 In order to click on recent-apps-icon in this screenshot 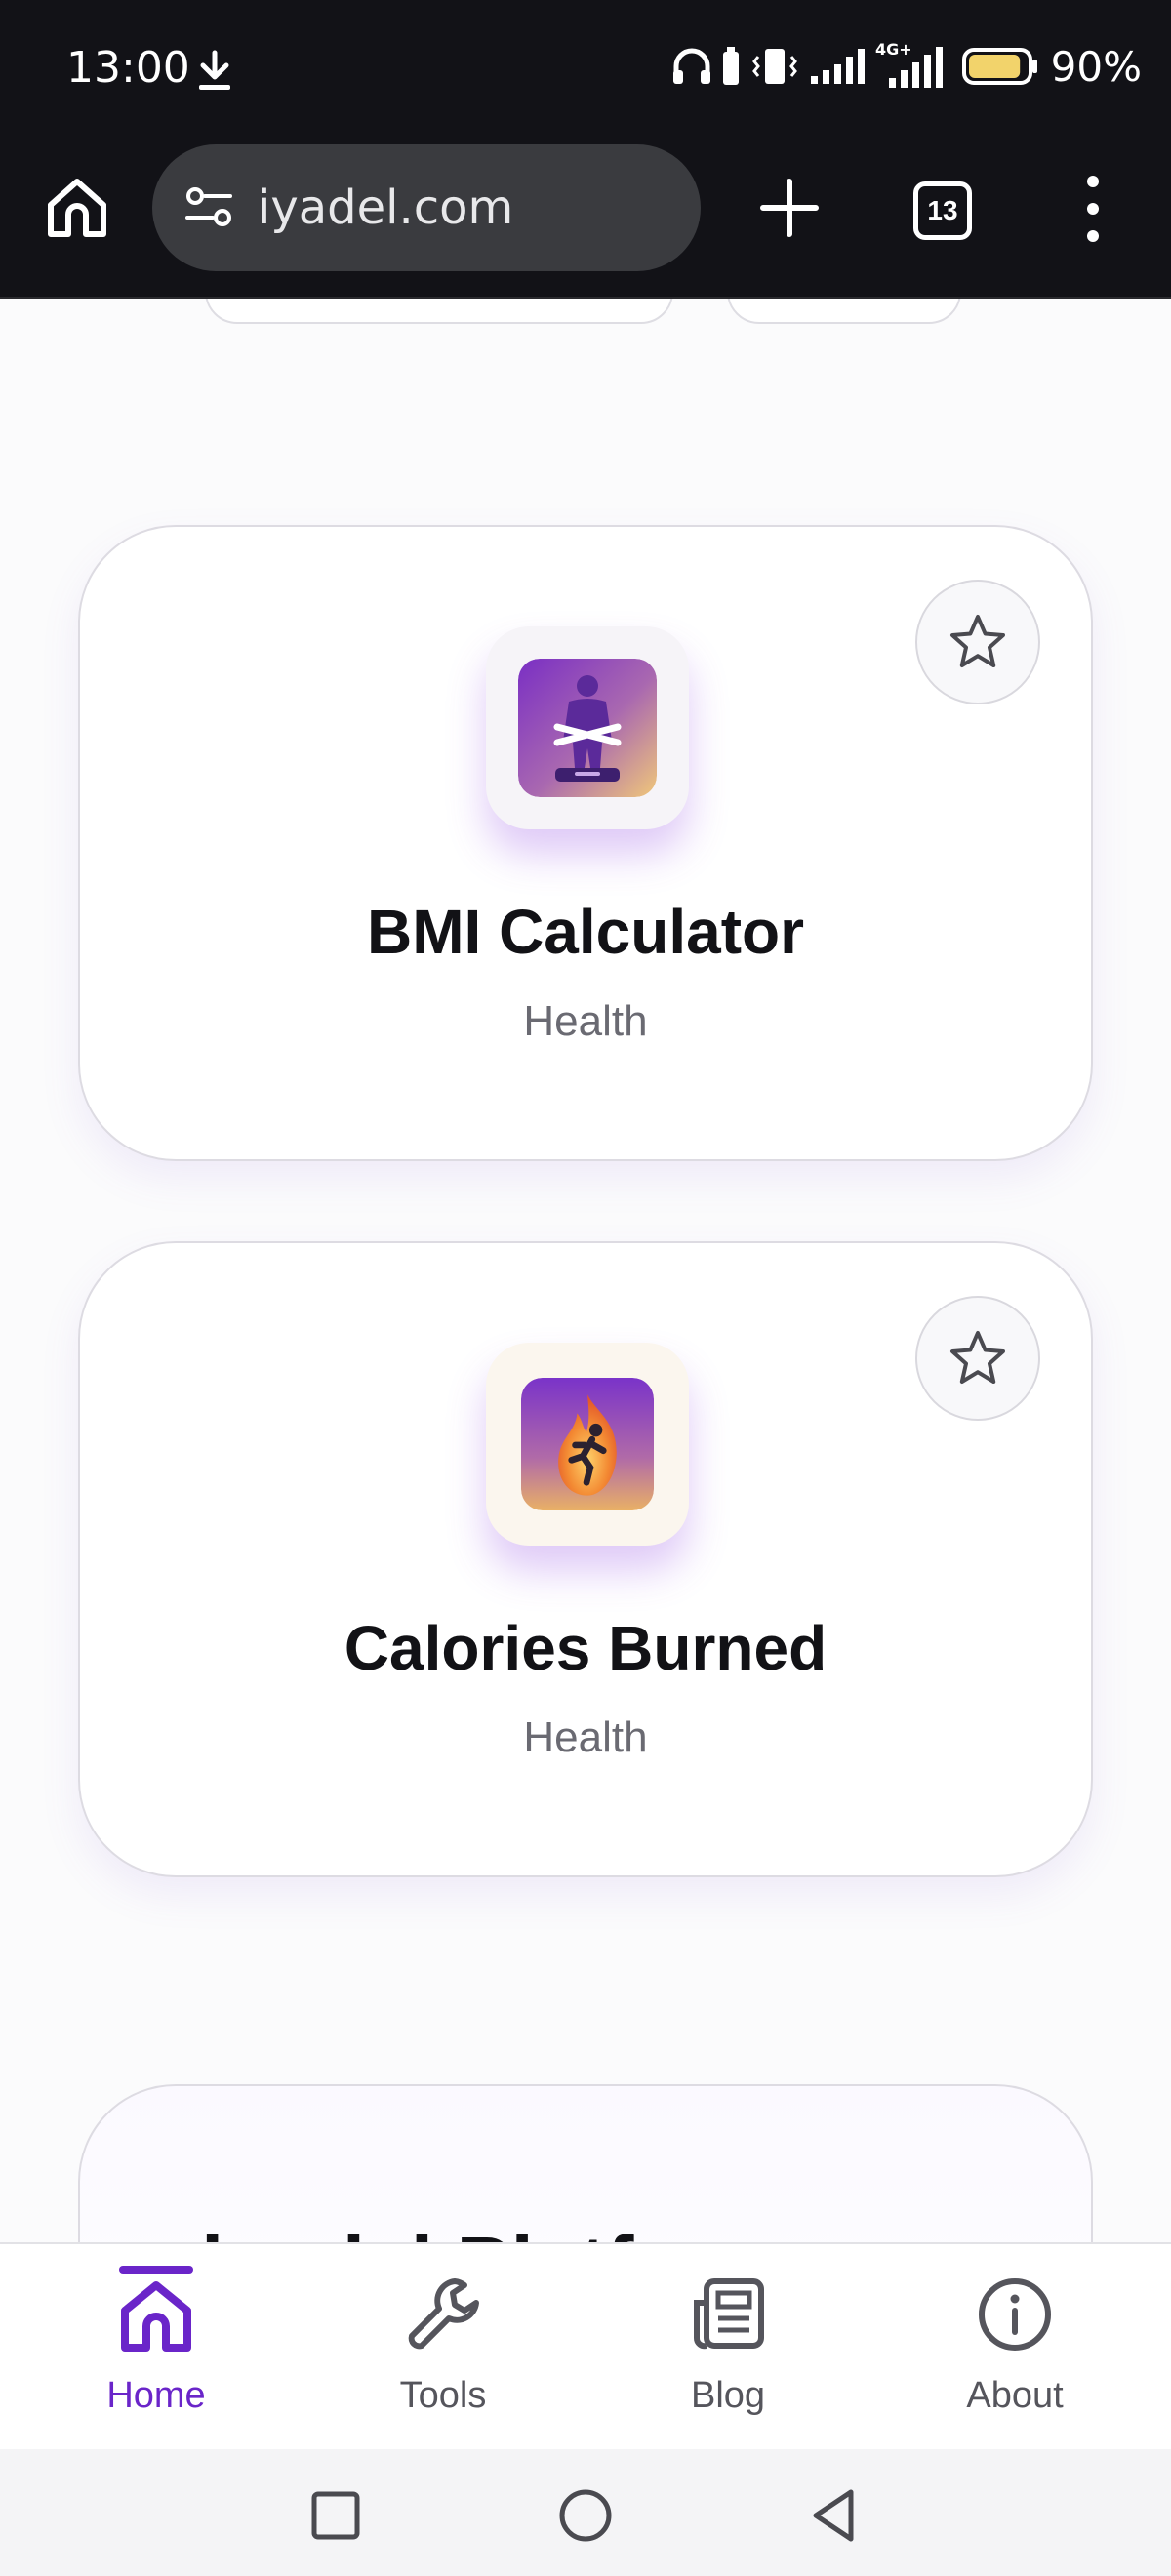, I will do `click(335, 2515)`.